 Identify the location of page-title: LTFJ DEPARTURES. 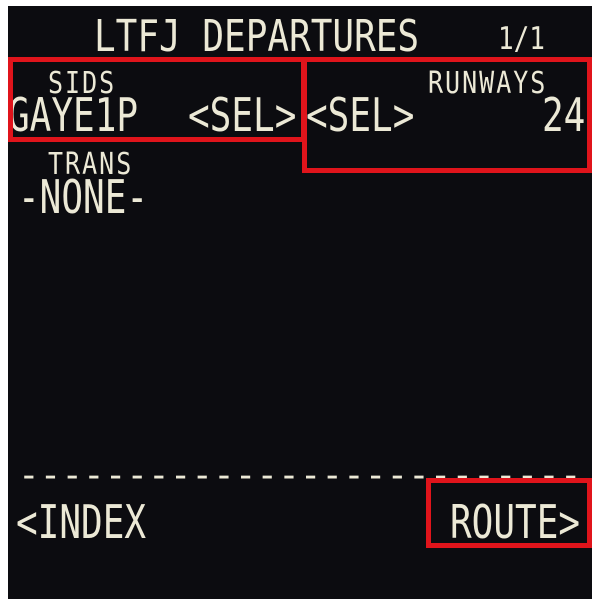
(257, 37).